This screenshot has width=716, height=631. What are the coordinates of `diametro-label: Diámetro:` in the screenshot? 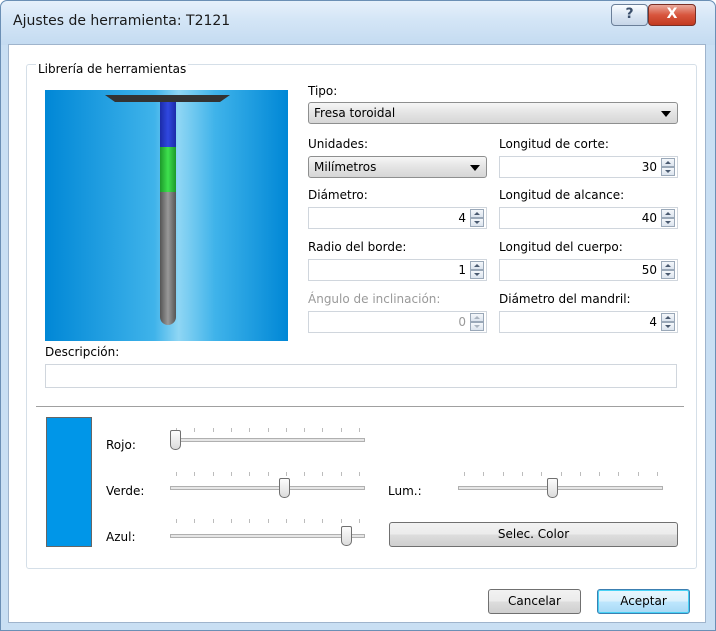 It's located at (338, 195).